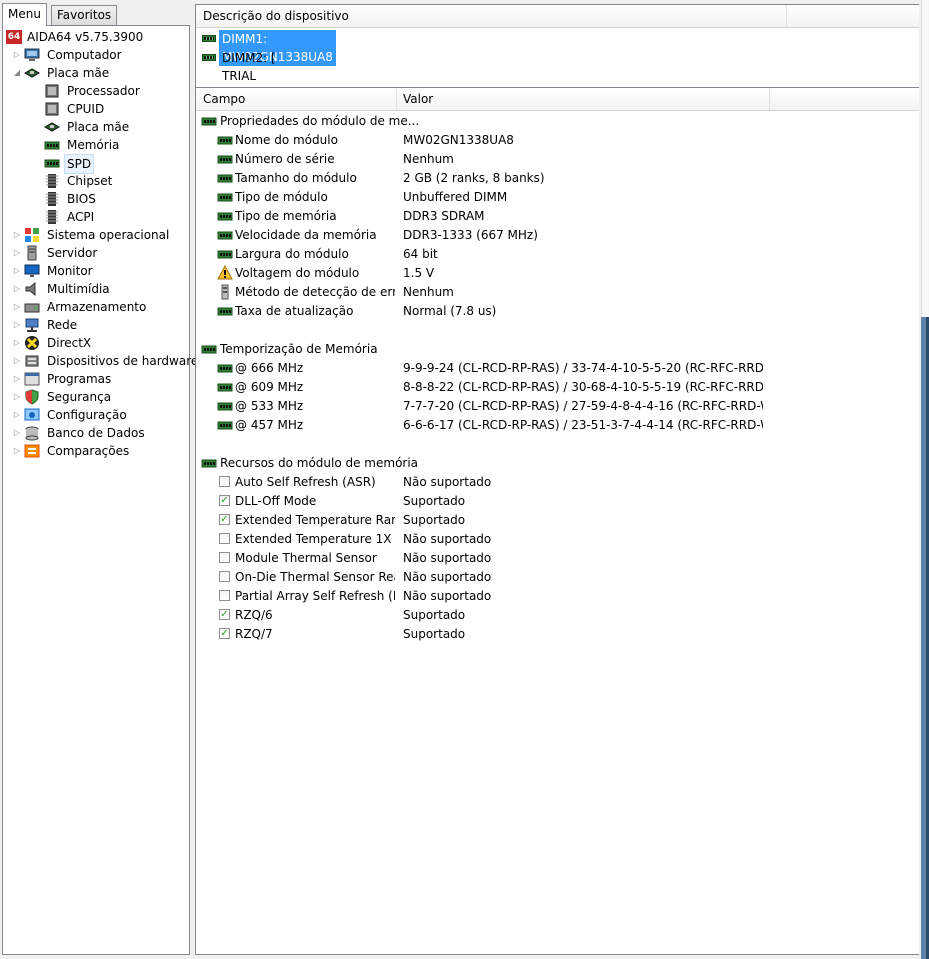 This screenshot has height=959, width=929. What do you see at coordinates (24, 14) in the screenshot?
I see `tab-menu: Menu` at bounding box center [24, 14].